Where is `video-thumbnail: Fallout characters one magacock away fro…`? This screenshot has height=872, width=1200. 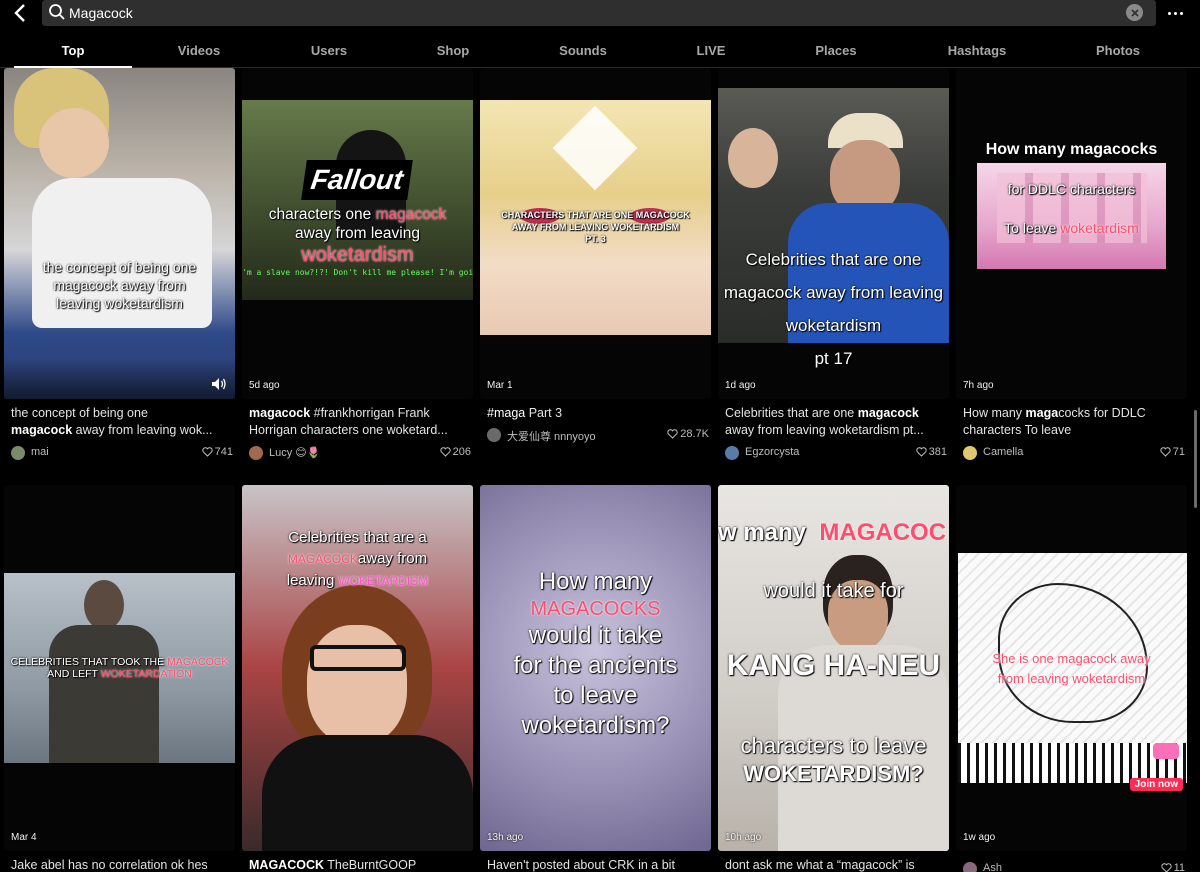 video-thumbnail: Fallout characters one magacock away fro… is located at coordinates (357, 233).